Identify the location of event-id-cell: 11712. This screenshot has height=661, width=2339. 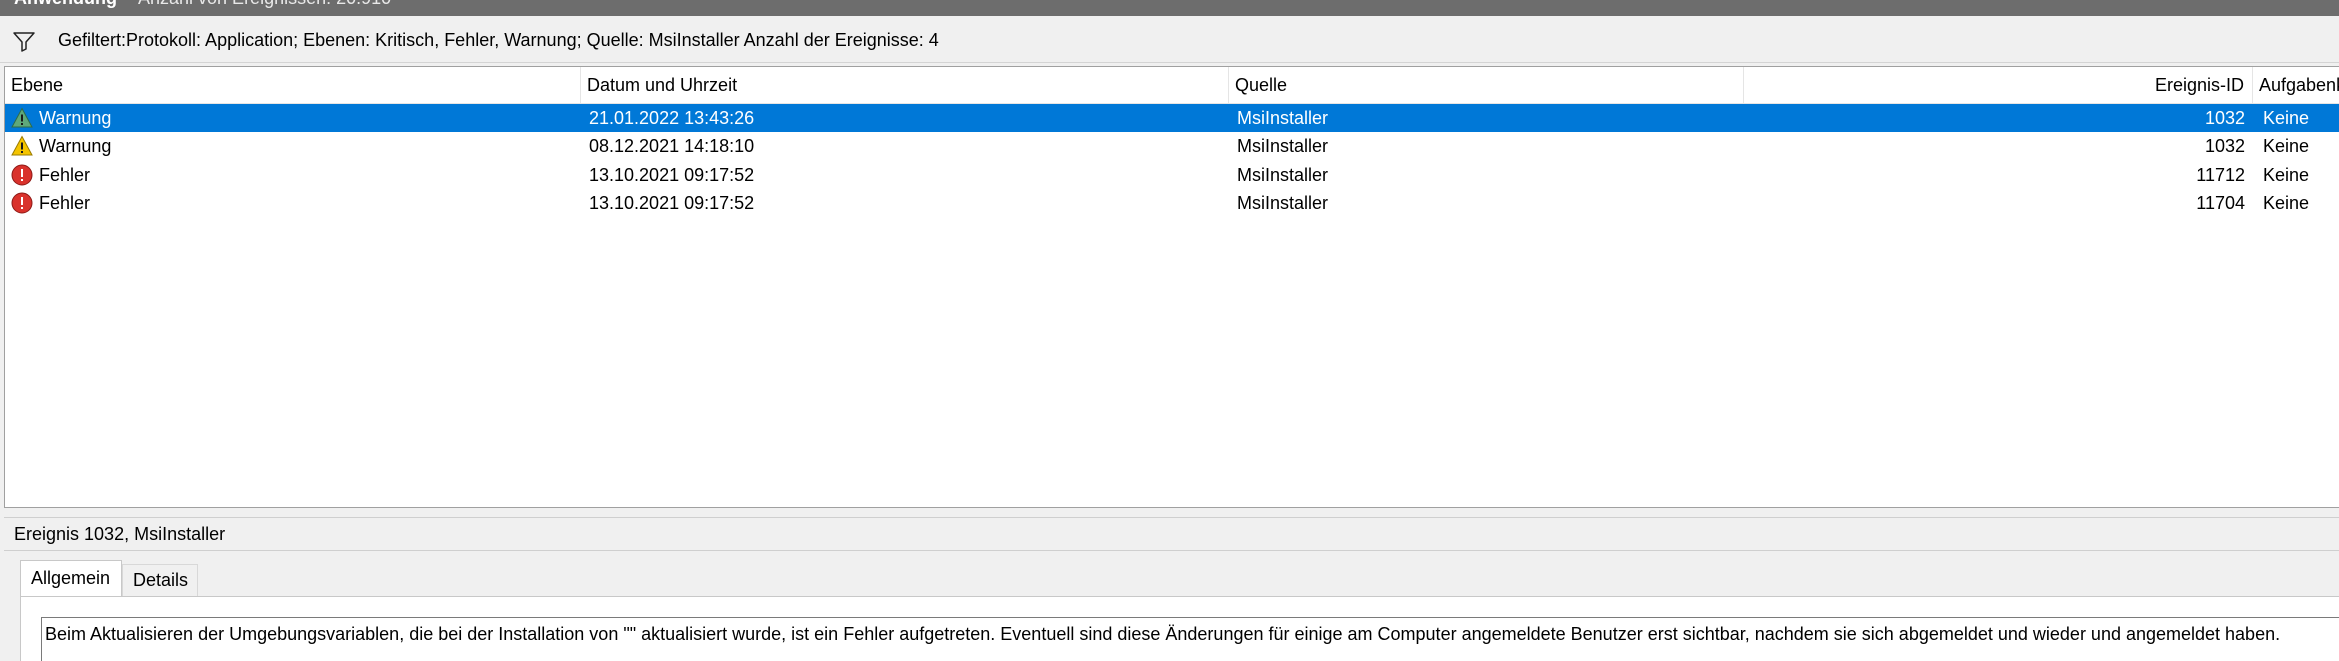
(2220, 174).